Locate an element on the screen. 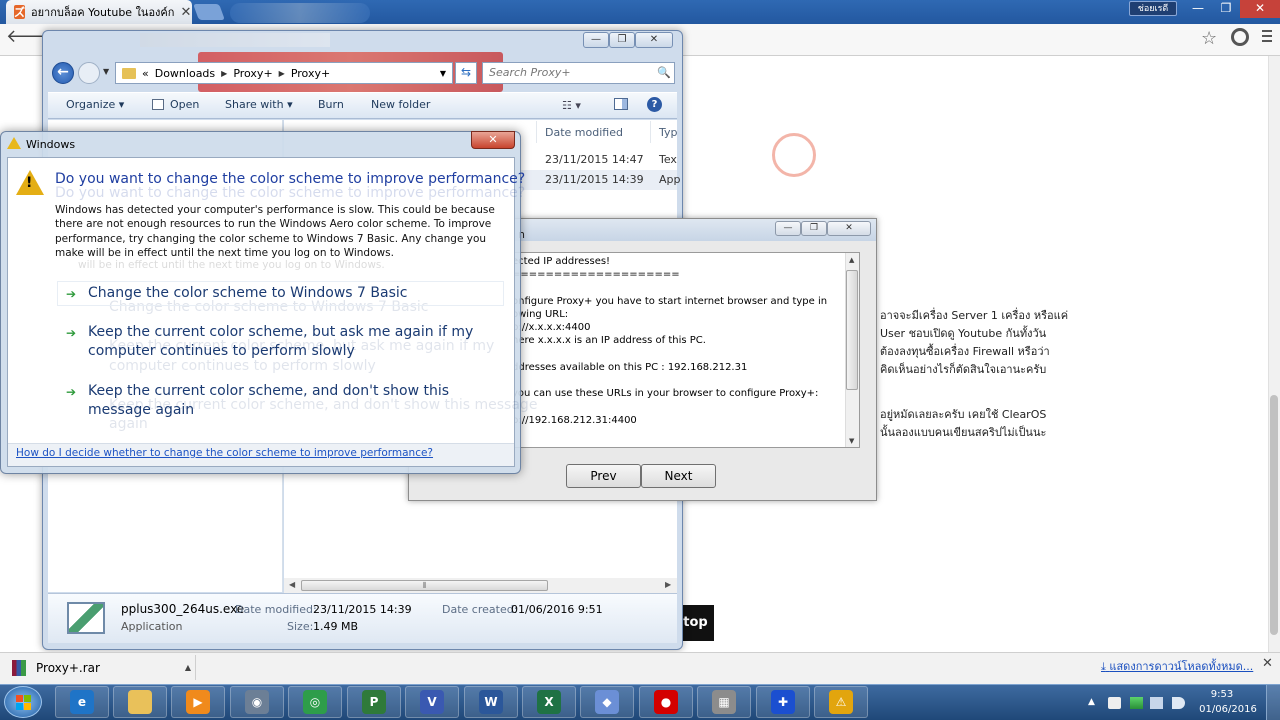  taskbar-word-button: W is located at coordinates (491, 702).